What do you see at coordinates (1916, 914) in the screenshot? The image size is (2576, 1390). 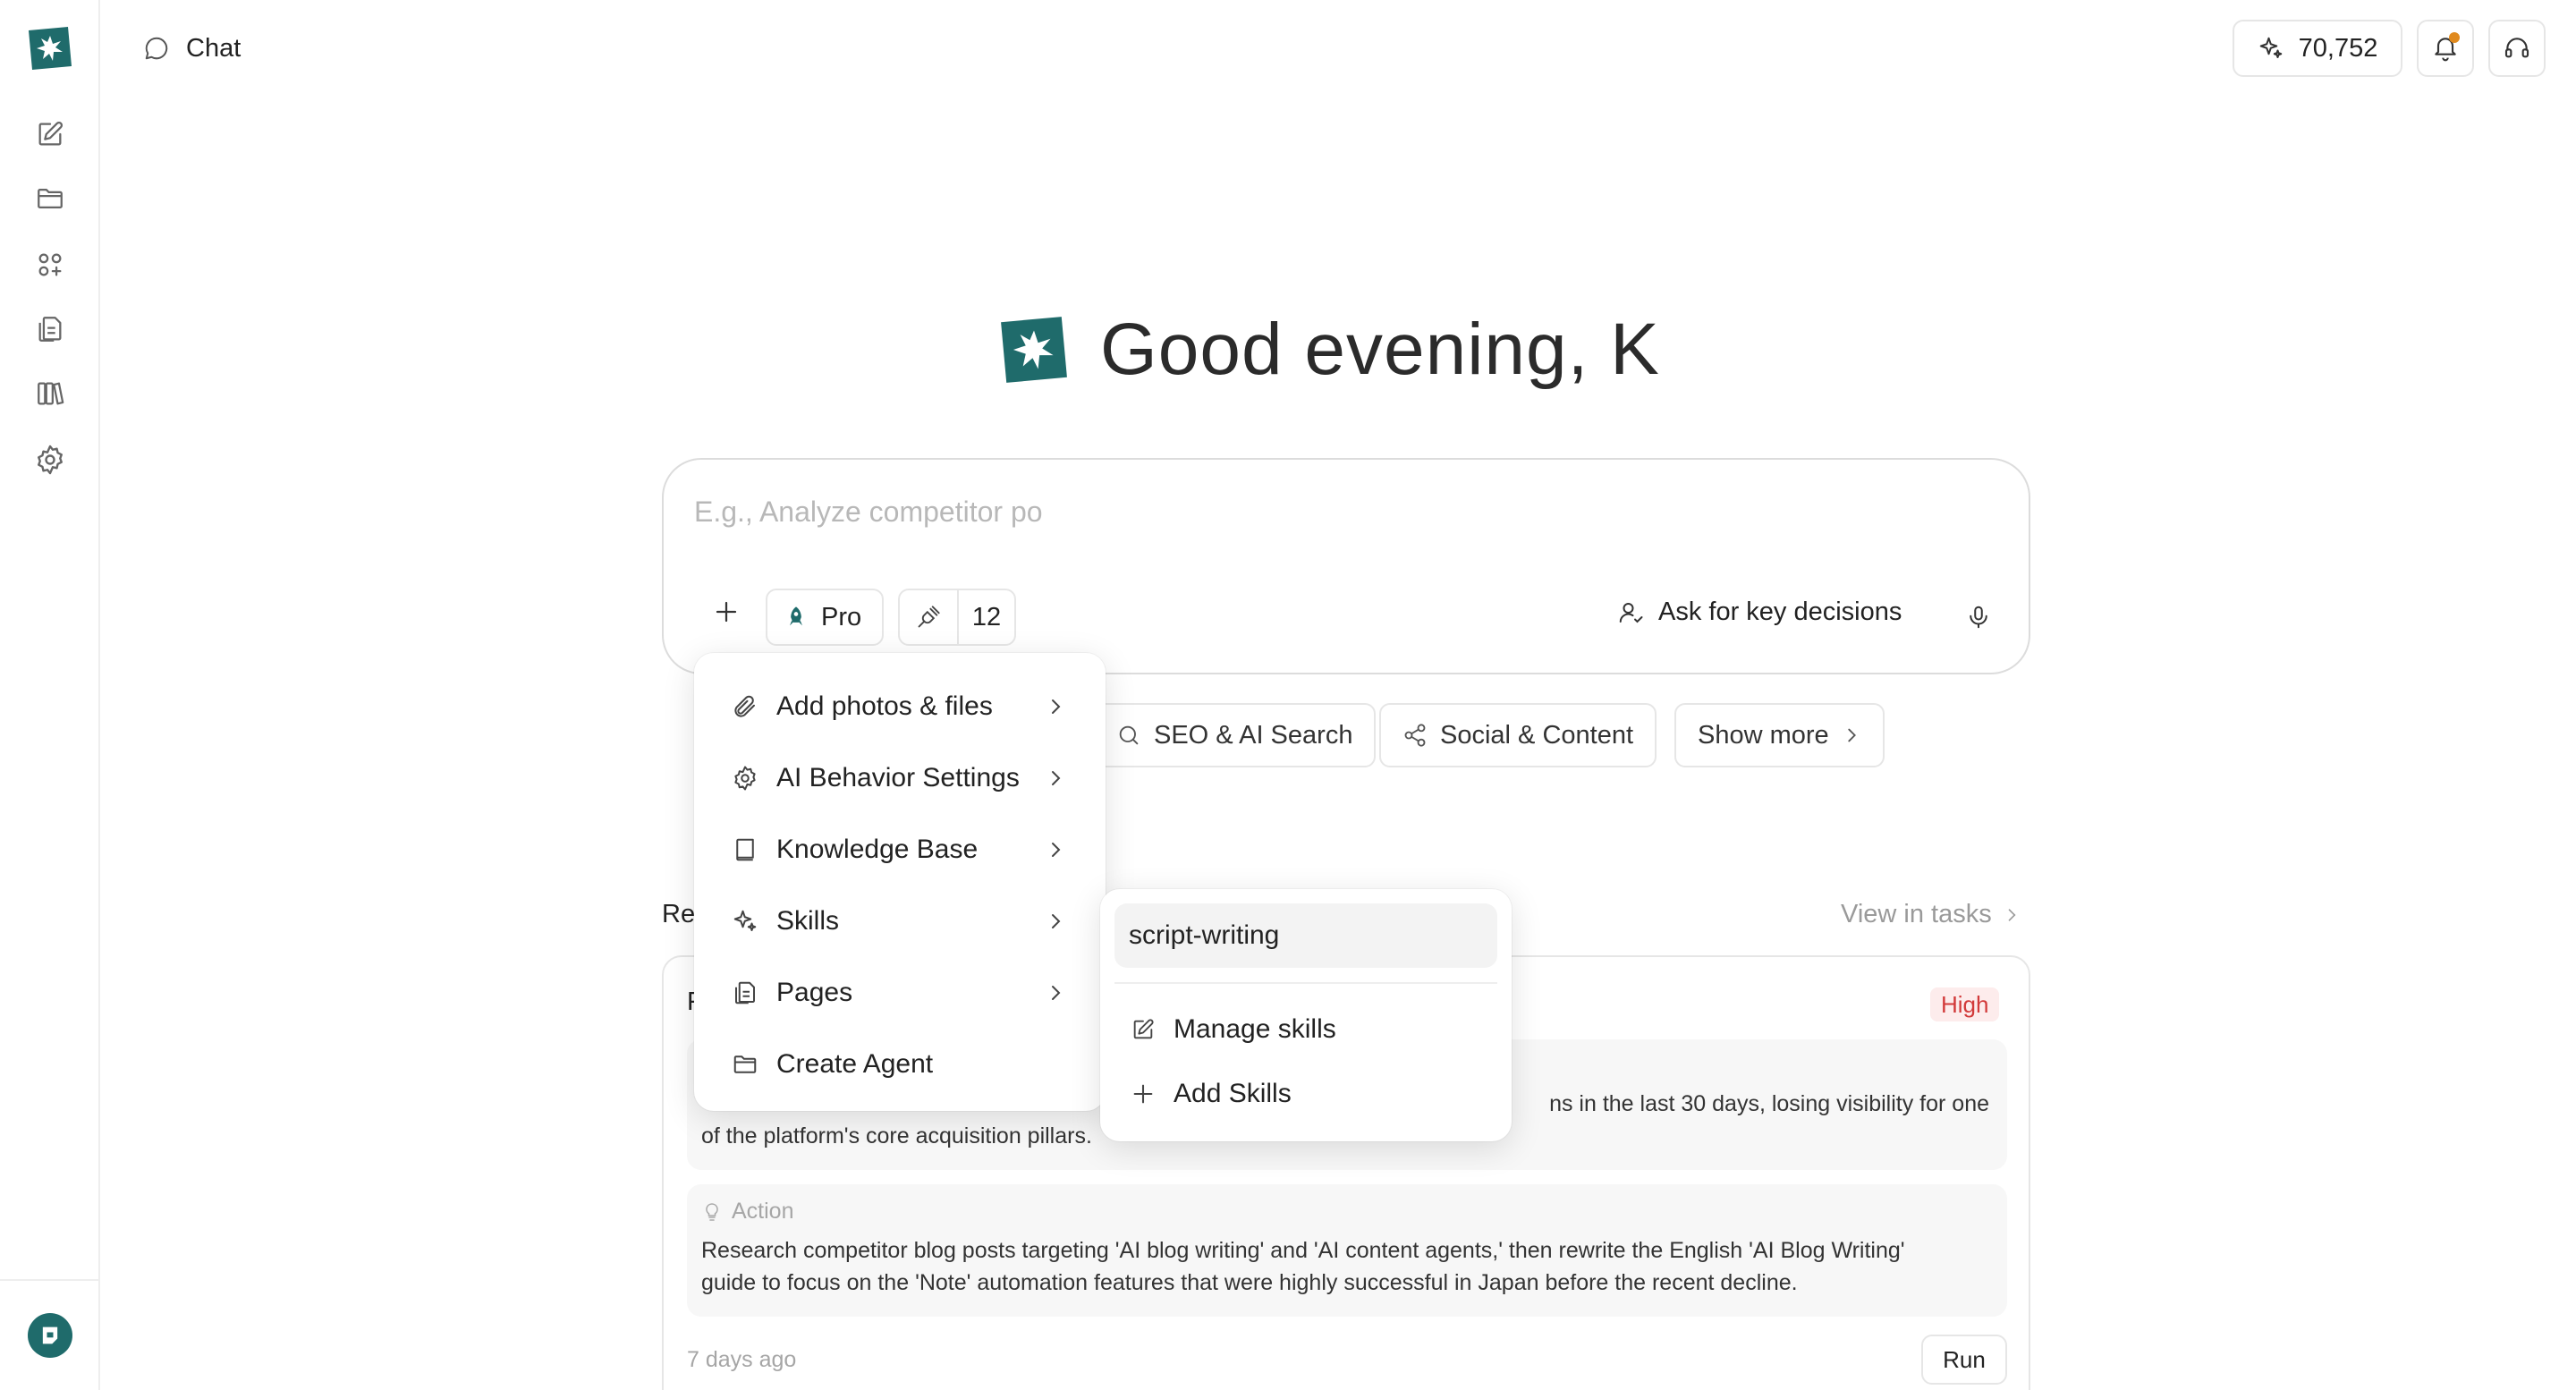 I see `view-in-tasks-label: View in tasks` at bounding box center [1916, 914].